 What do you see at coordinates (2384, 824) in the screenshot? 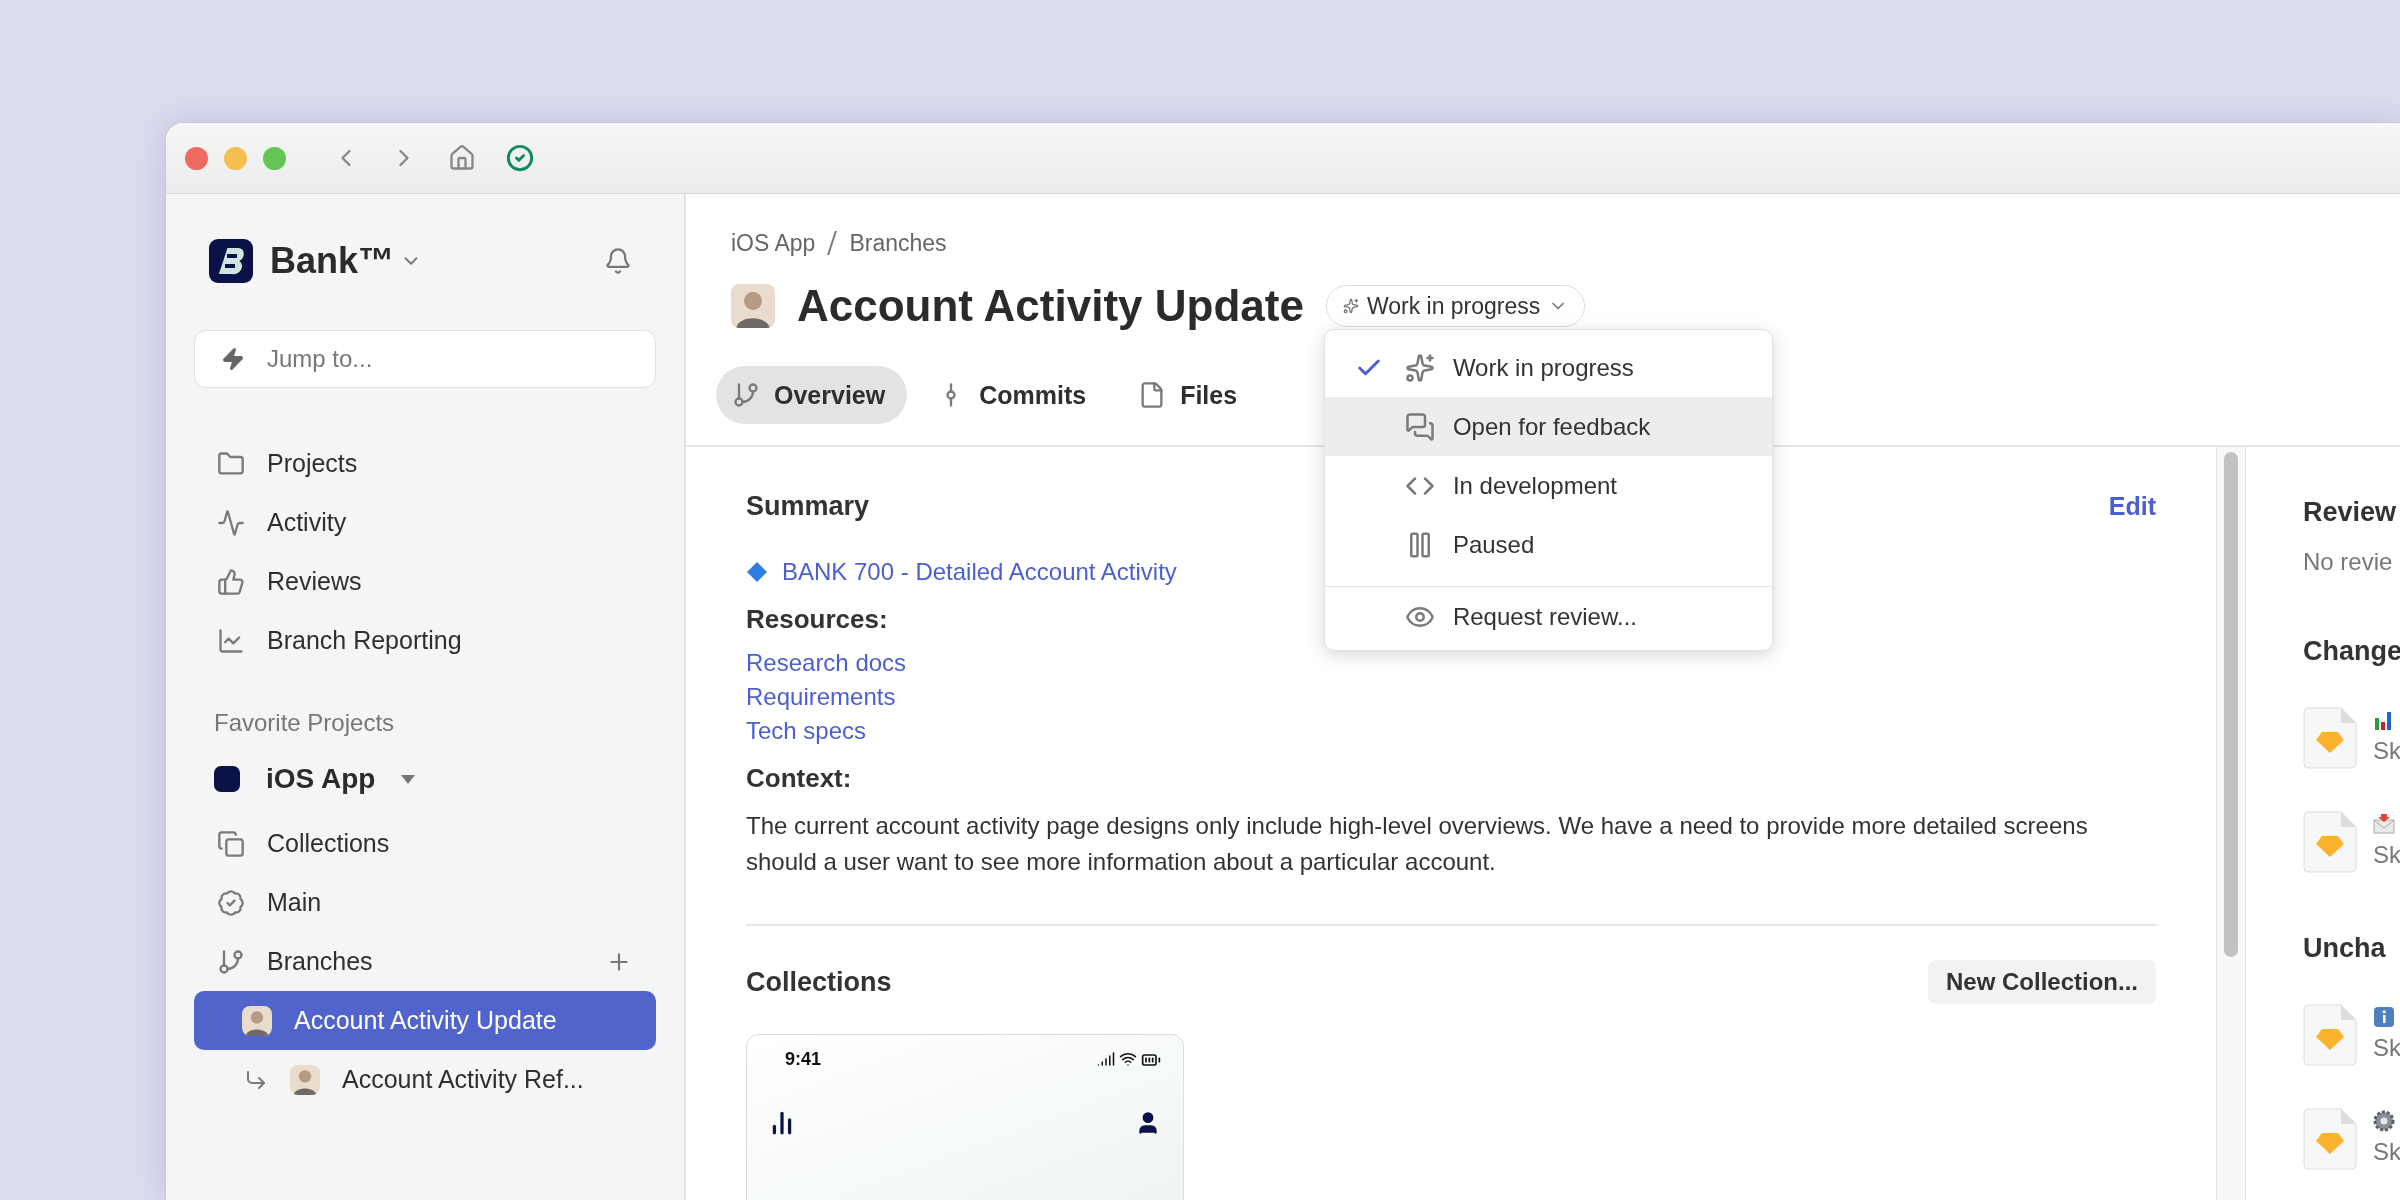
I see `envelope-icon` at bounding box center [2384, 824].